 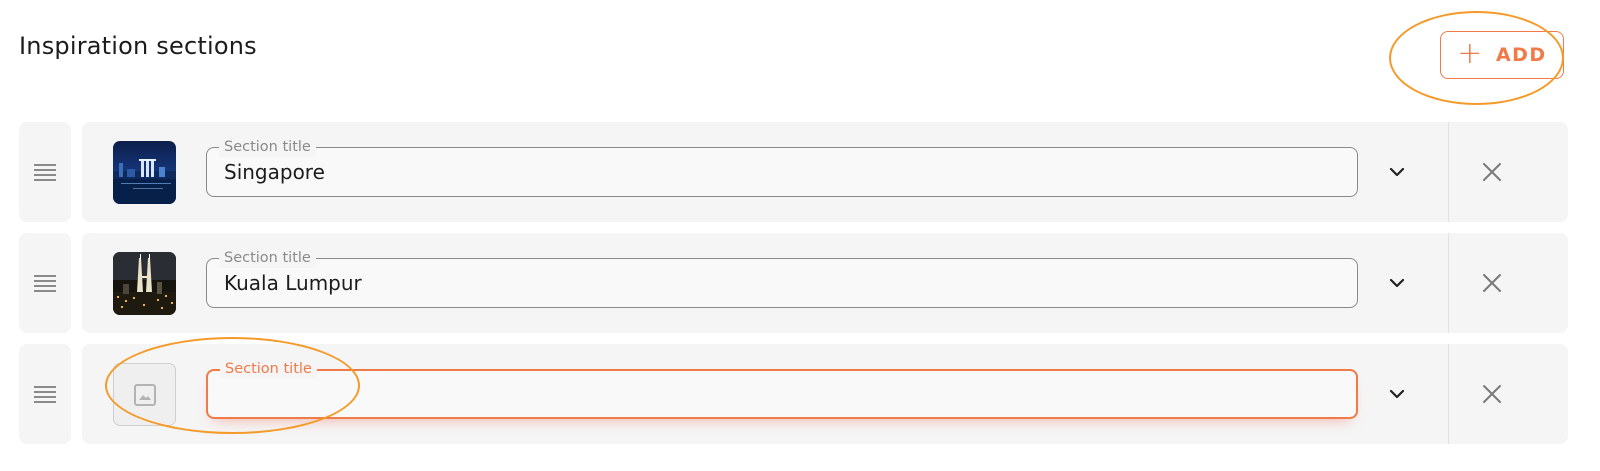 I want to click on add-button: + ADD, so click(x=1502, y=55).